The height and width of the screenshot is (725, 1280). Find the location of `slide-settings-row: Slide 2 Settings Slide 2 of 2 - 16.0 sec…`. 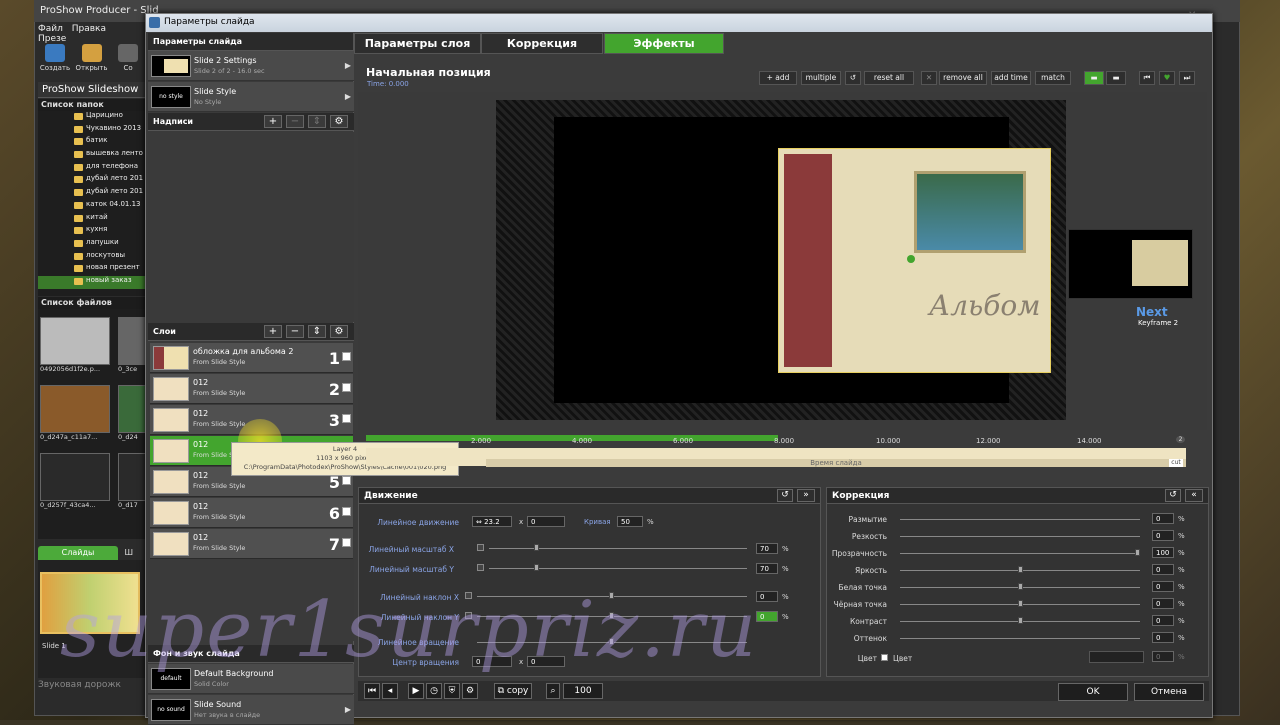

slide-settings-row: Slide 2 Settings Slide 2 of 2 - 16.0 sec… is located at coordinates (251, 66).